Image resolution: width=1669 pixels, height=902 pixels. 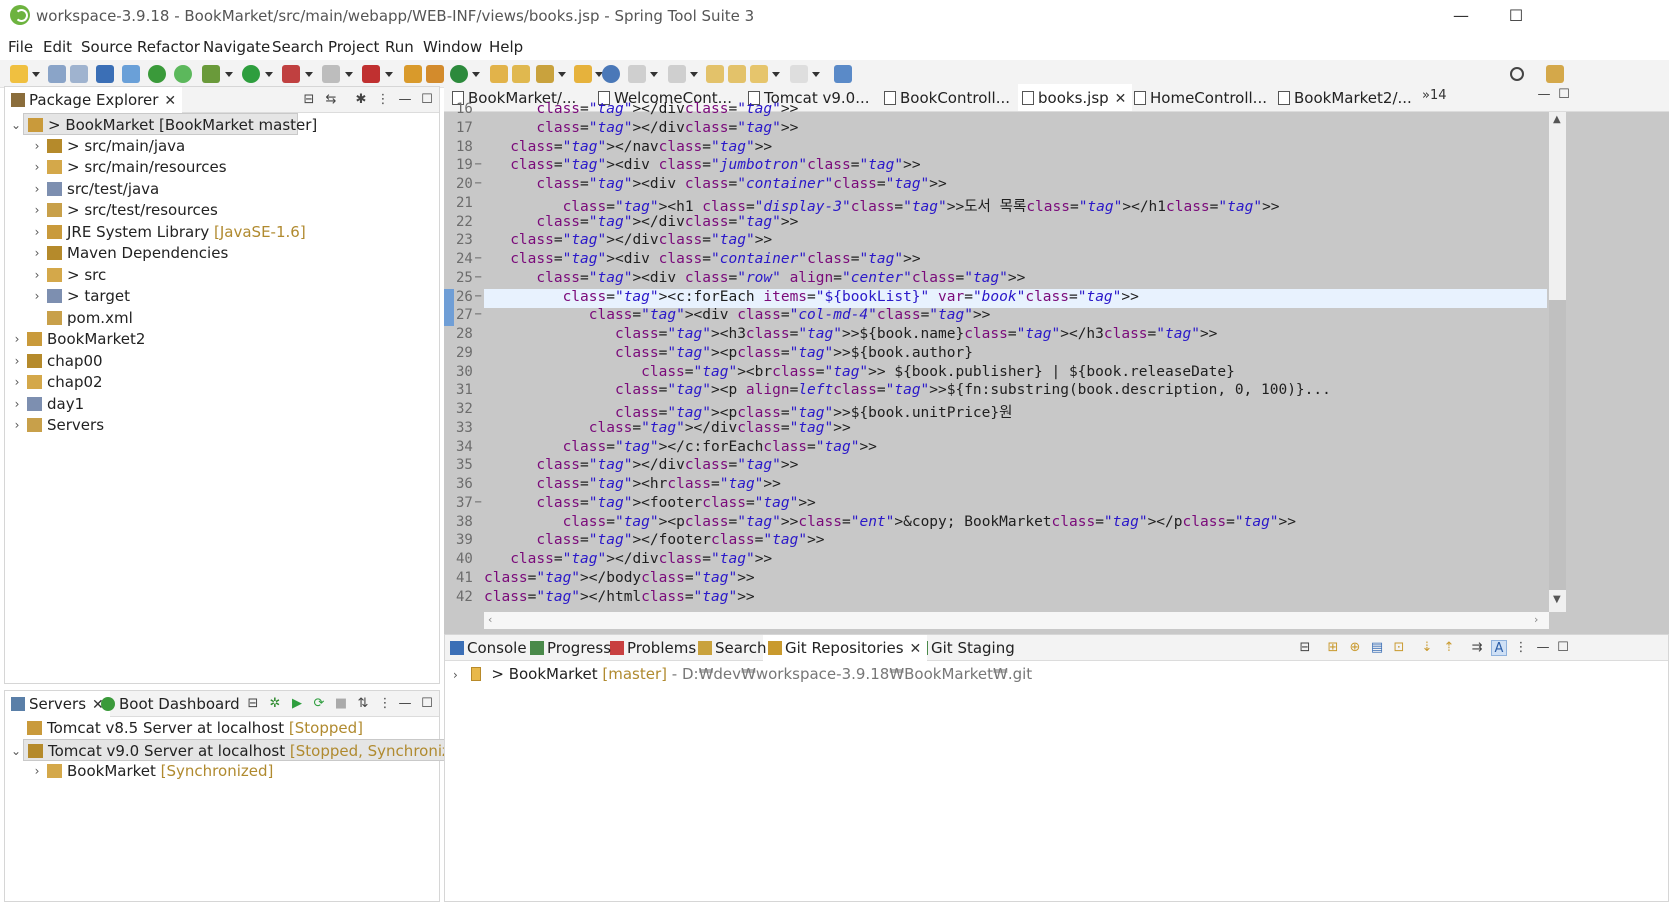 I want to click on save-all-icon, so click(x=79, y=74).